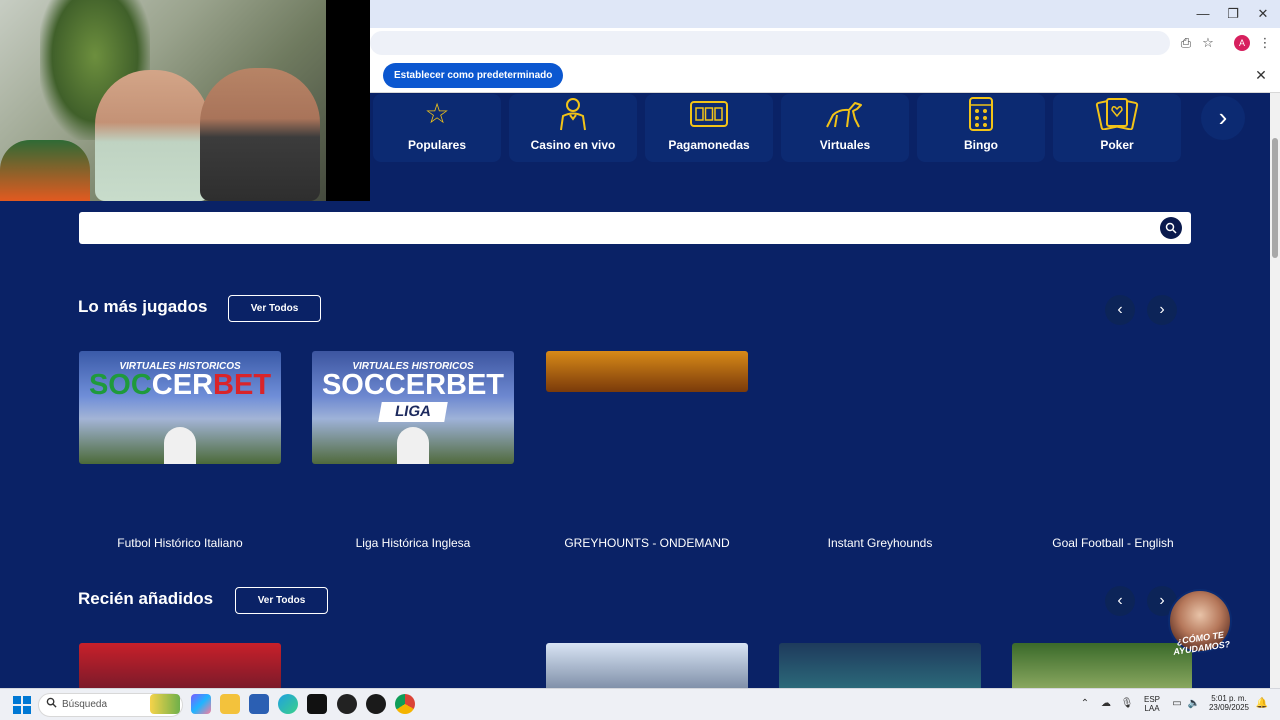  What do you see at coordinates (1261, 75) in the screenshot?
I see `infobar-close-icon: ✕` at bounding box center [1261, 75].